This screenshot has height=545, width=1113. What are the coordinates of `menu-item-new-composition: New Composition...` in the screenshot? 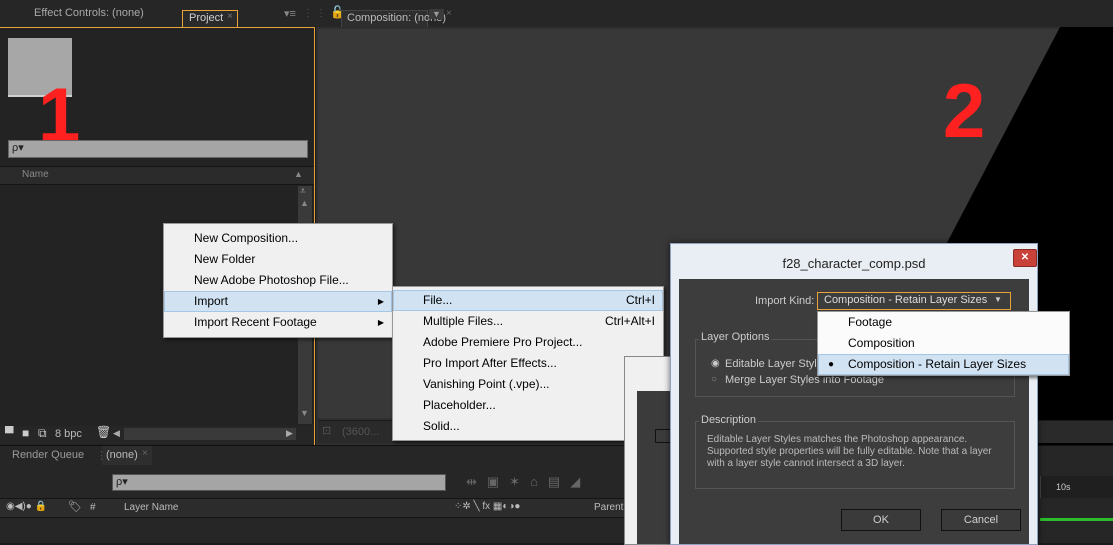 It's located at (278, 238).